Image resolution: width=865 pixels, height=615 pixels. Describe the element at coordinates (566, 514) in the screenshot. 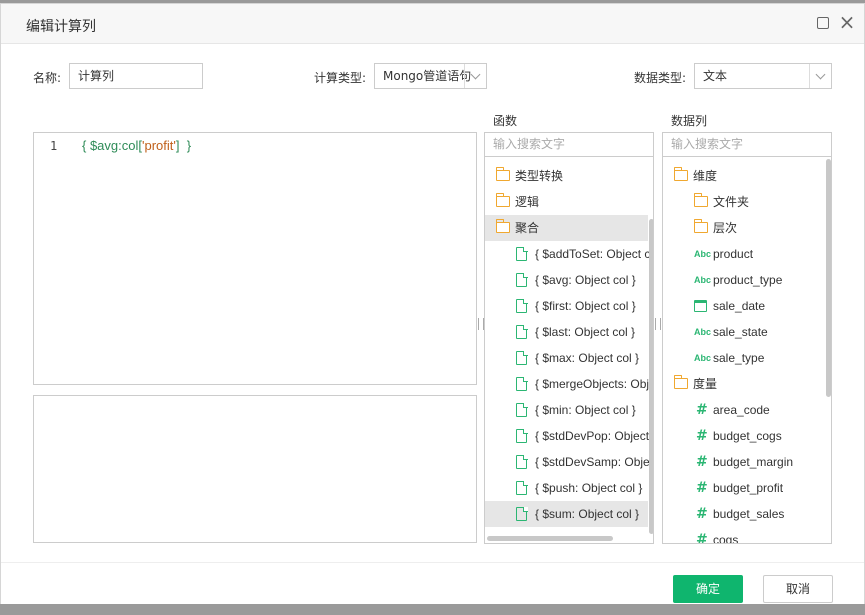

I see `function-item: { $sum: Object col }` at that location.